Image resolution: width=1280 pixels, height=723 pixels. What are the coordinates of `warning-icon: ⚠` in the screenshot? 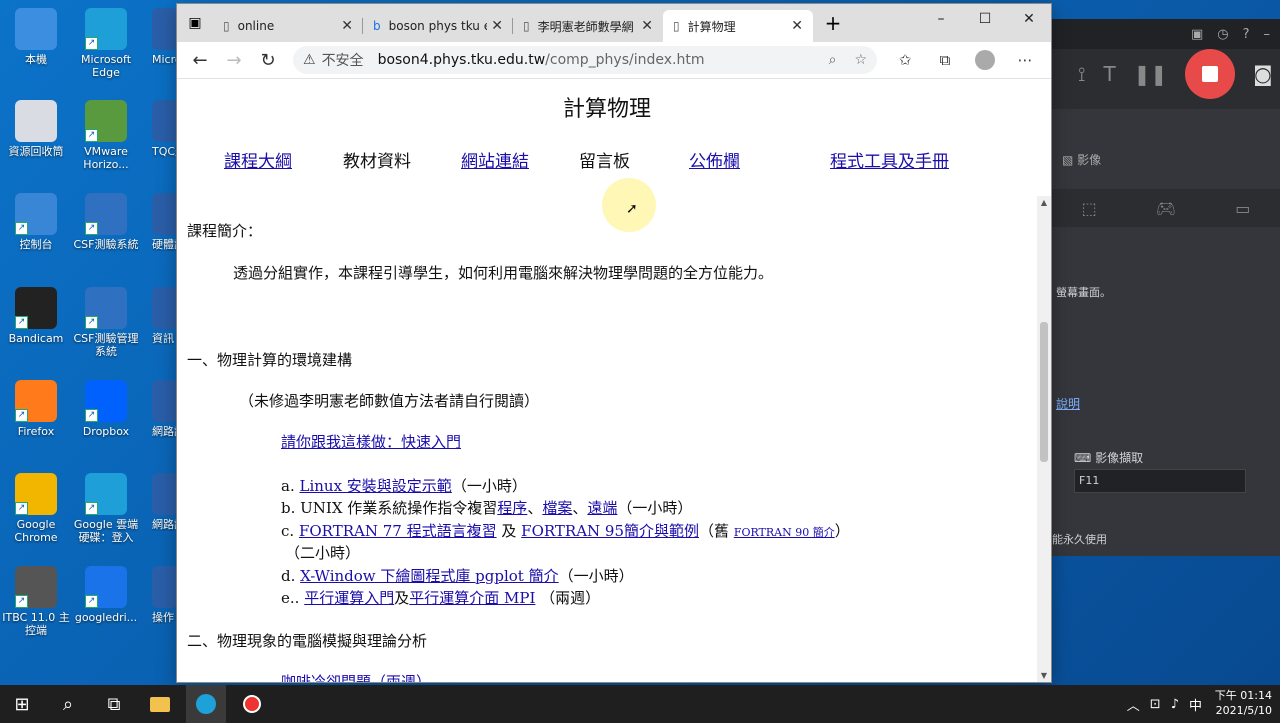 It's located at (309, 60).